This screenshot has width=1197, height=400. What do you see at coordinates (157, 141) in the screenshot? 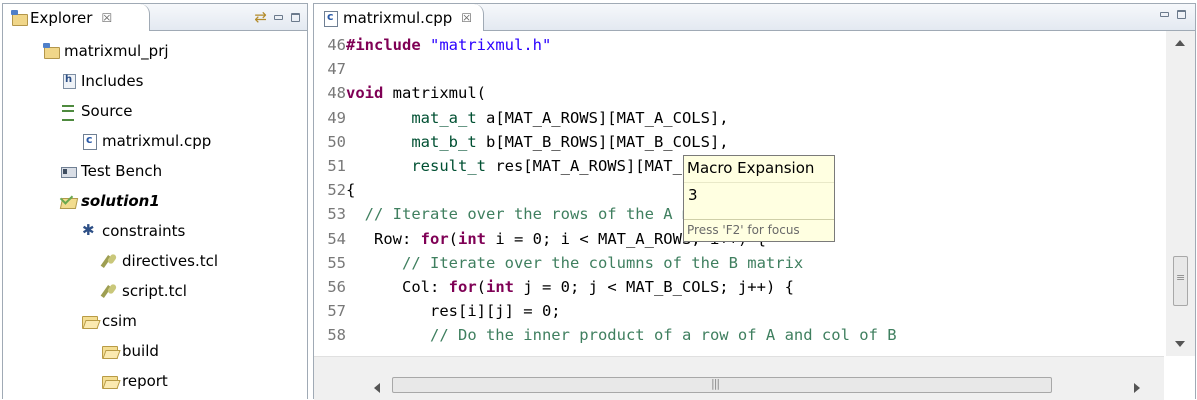
I see `tree-item-label: matrixmul.cpp` at bounding box center [157, 141].